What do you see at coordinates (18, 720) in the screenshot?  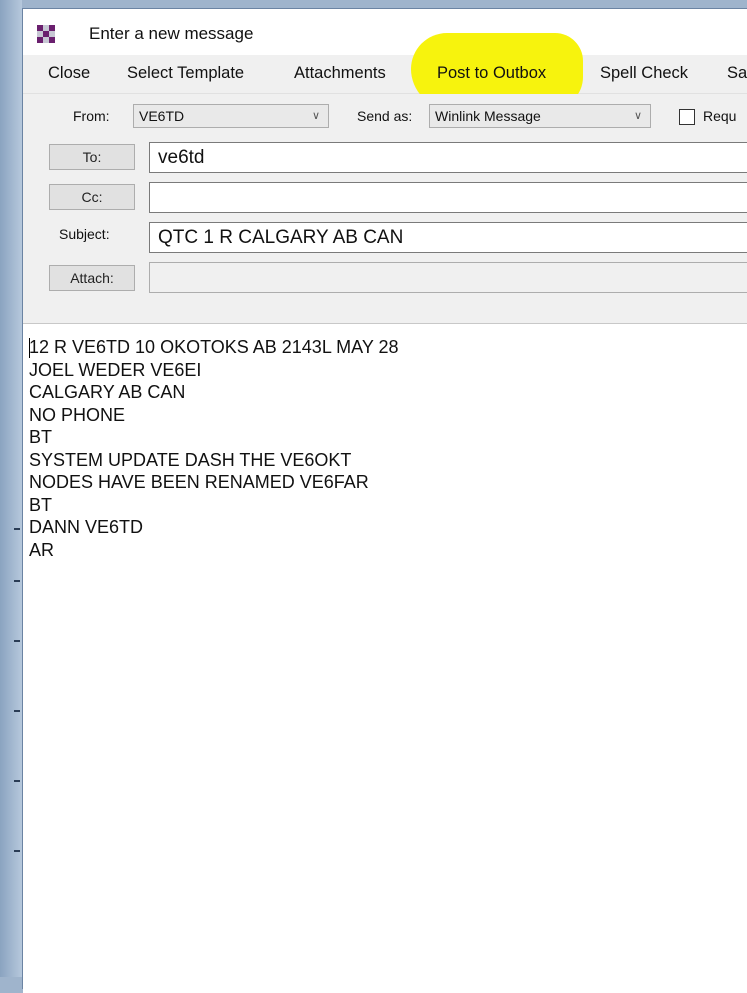 I see `desktop-icon-fragments` at bounding box center [18, 720].